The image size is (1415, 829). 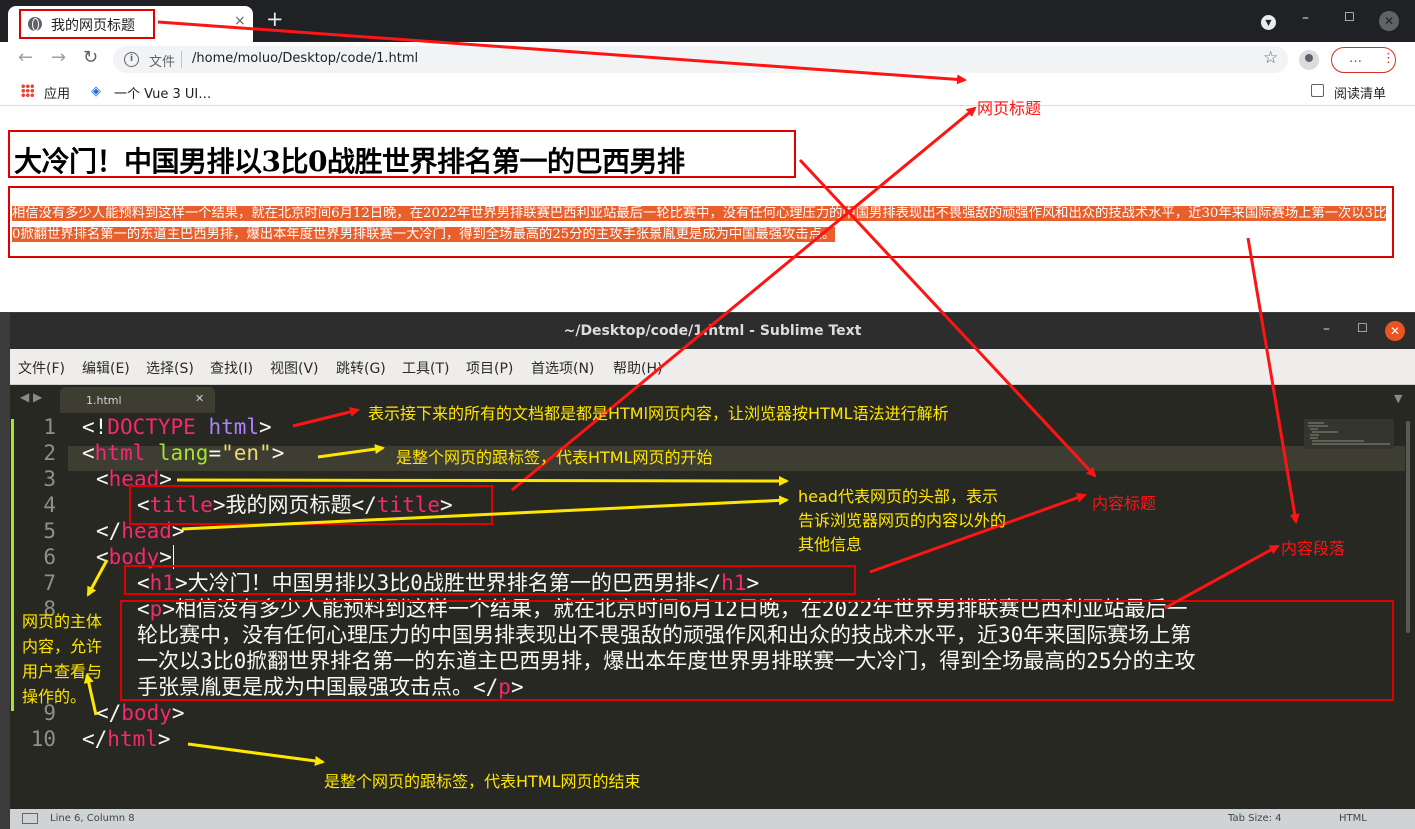 What do you see at coordinates (485, 513) in the screenshot?
I see `arrow-head-close` at bounding box center [485, 513].